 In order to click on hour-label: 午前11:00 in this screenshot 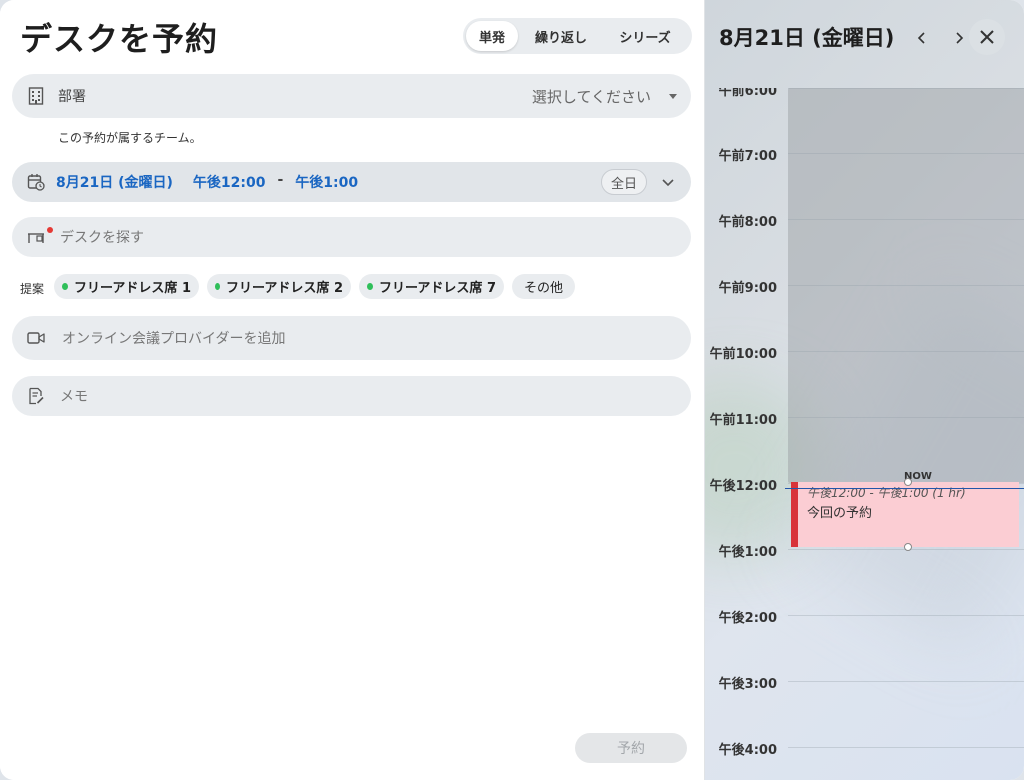, I will do `click(743, 420)`.